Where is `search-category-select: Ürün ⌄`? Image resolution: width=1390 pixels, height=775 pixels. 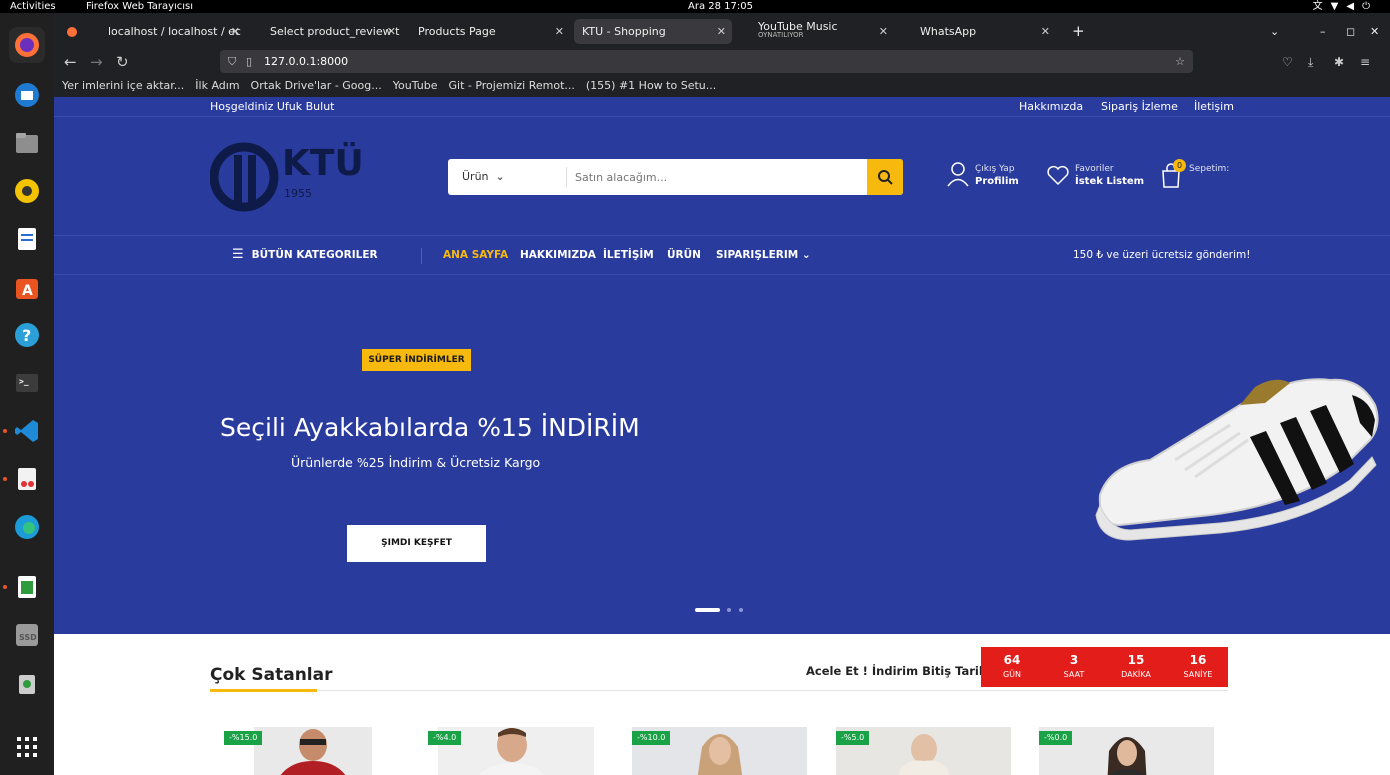 search-category-select: Ürün ⌄ is located at coordinates (483, 177).